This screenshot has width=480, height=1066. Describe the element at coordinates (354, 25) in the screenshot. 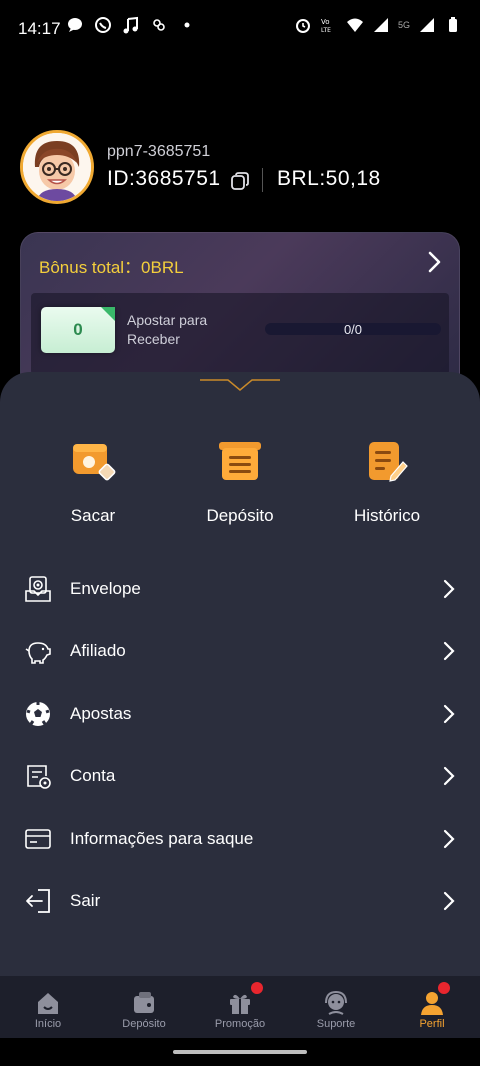

I see `wifi-icon` at that location.